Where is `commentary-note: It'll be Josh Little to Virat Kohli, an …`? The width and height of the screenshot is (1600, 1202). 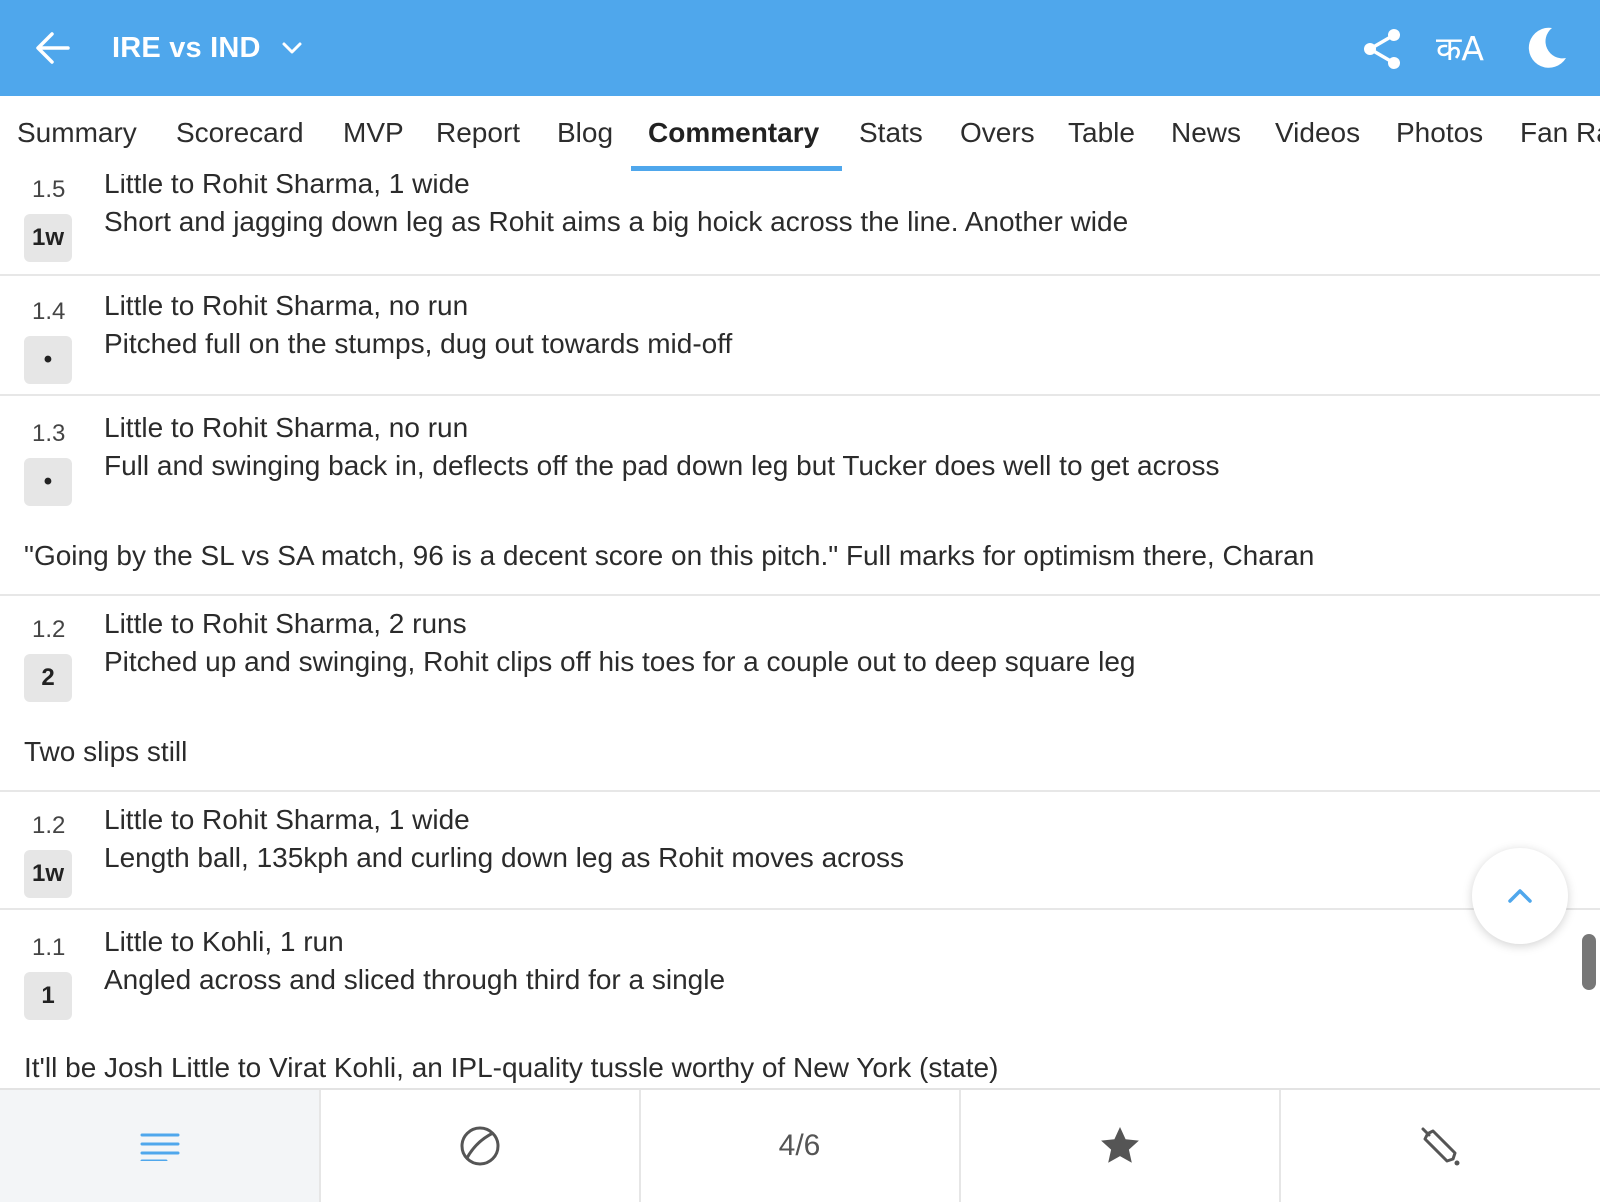 commentary-note: It'll be Josh Little to Virat Kohli, an … is located at coordinates (511, 1067).